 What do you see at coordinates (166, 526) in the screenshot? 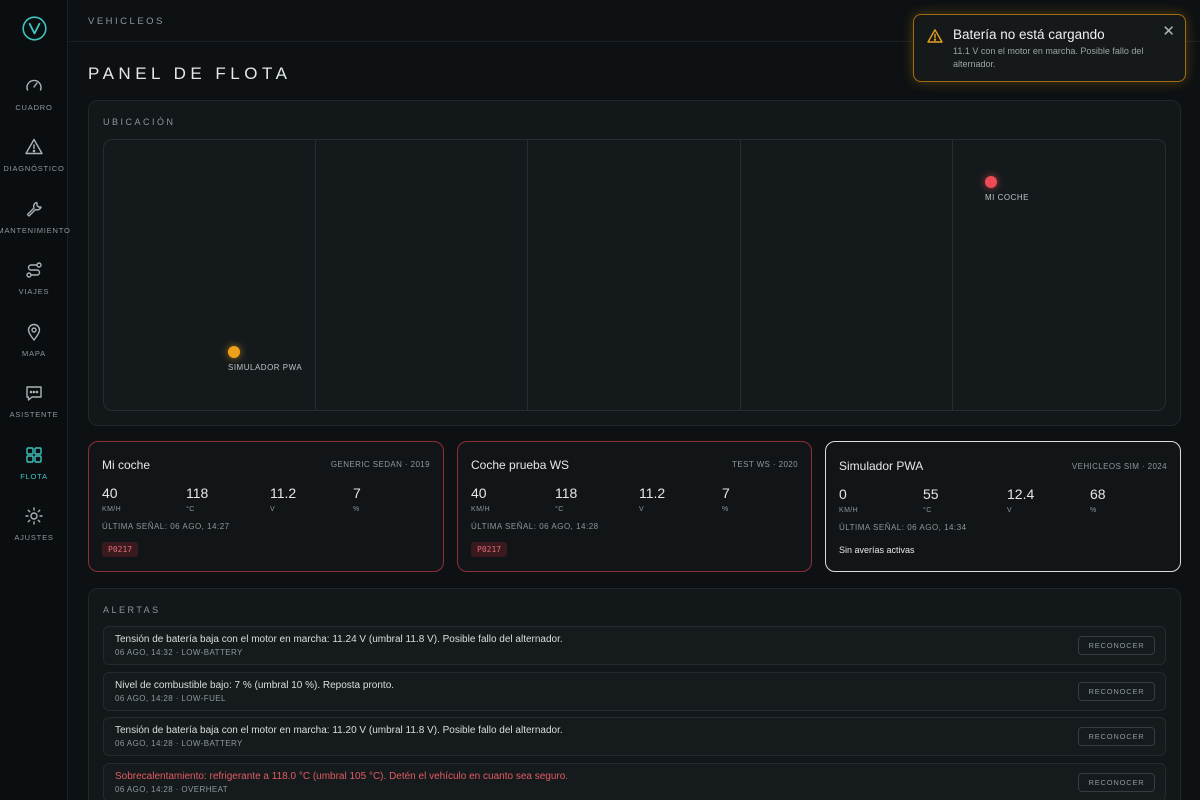
I see `last-signal: ÚLTIMA SEÑAL: 06 AGO, 14:27` at bounding box center [166, 526].